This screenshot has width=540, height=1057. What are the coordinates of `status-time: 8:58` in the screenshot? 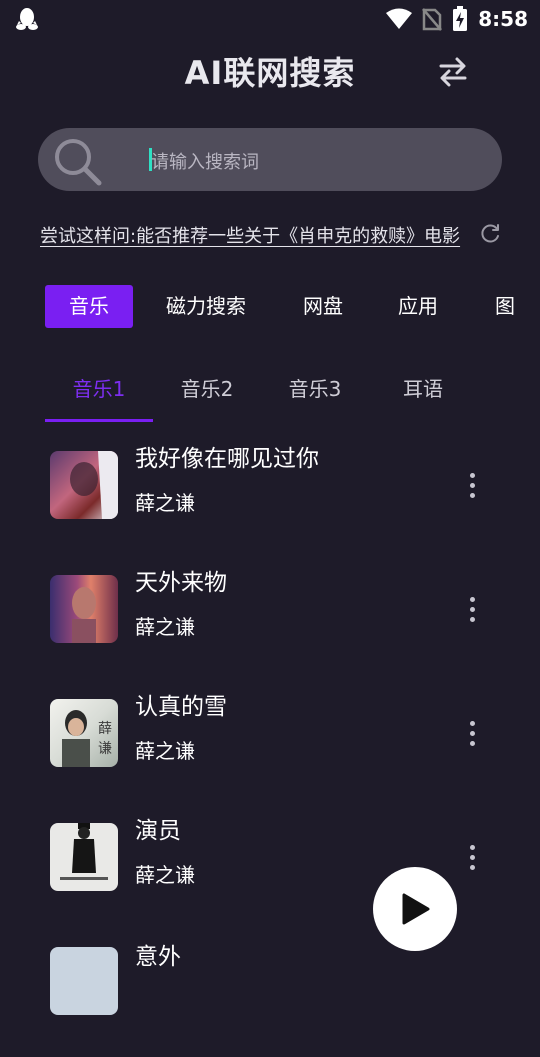 It's located at (503, 19).